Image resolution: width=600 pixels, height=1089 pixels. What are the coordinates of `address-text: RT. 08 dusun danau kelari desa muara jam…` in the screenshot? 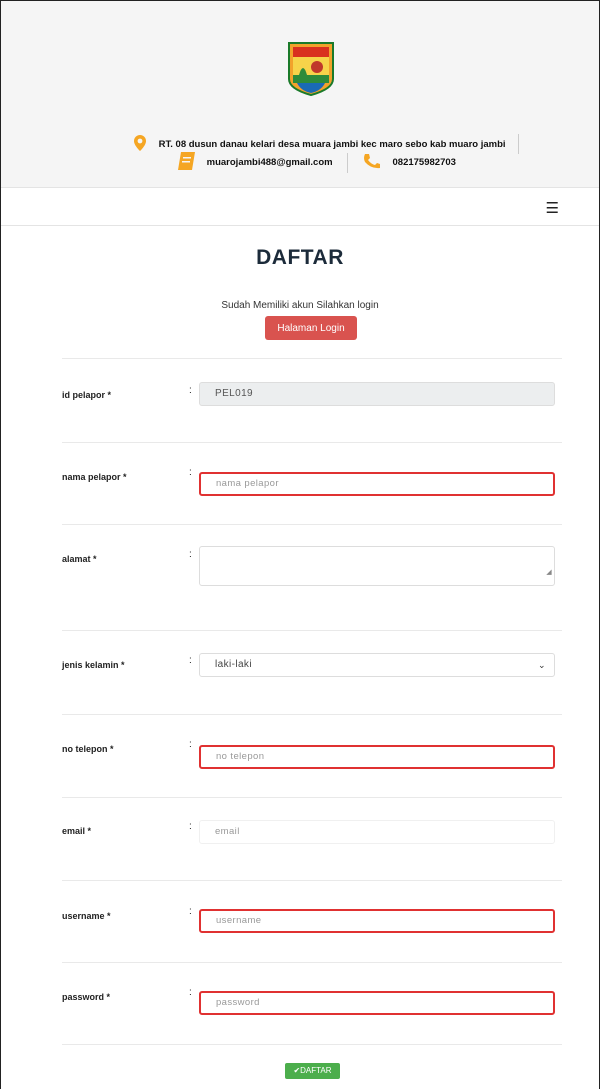 It's located at (332, 144).